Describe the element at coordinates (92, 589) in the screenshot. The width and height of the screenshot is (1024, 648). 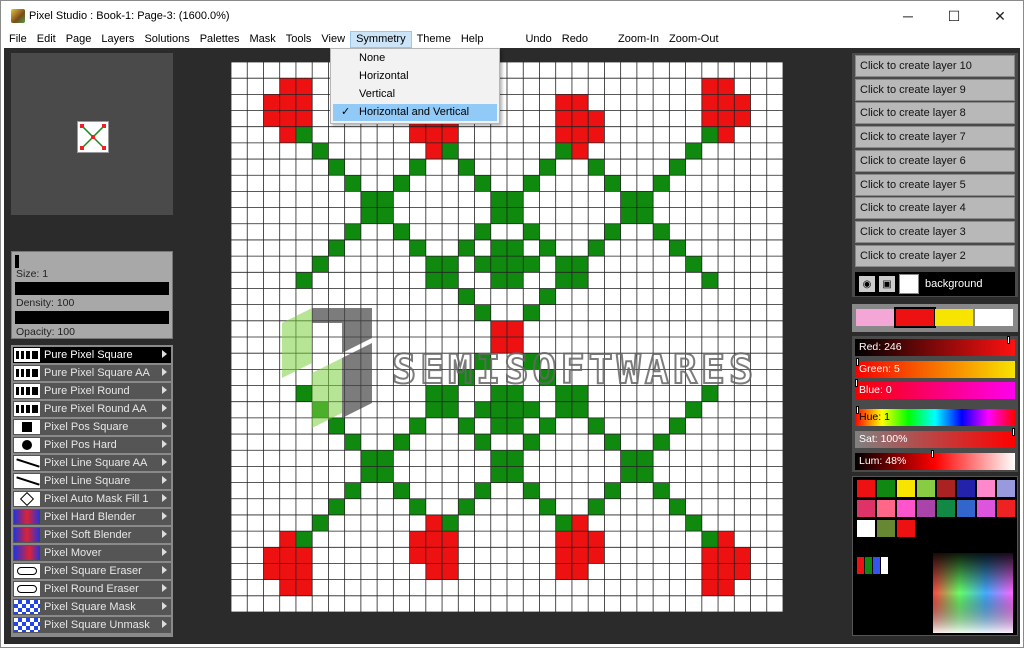
I see `tool-item: Pixel Round Eraser` at that location.